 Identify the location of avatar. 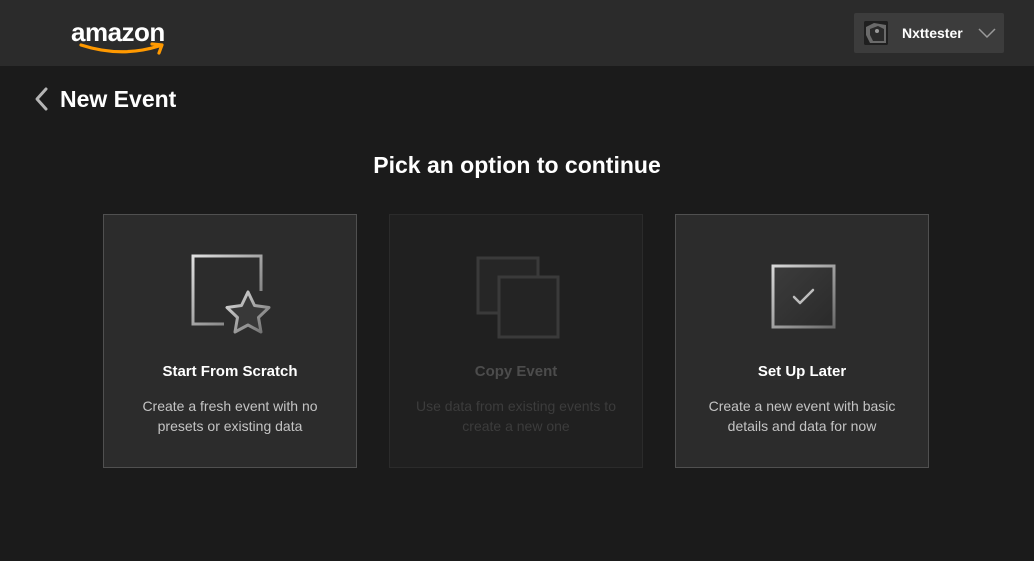
(876, 33).